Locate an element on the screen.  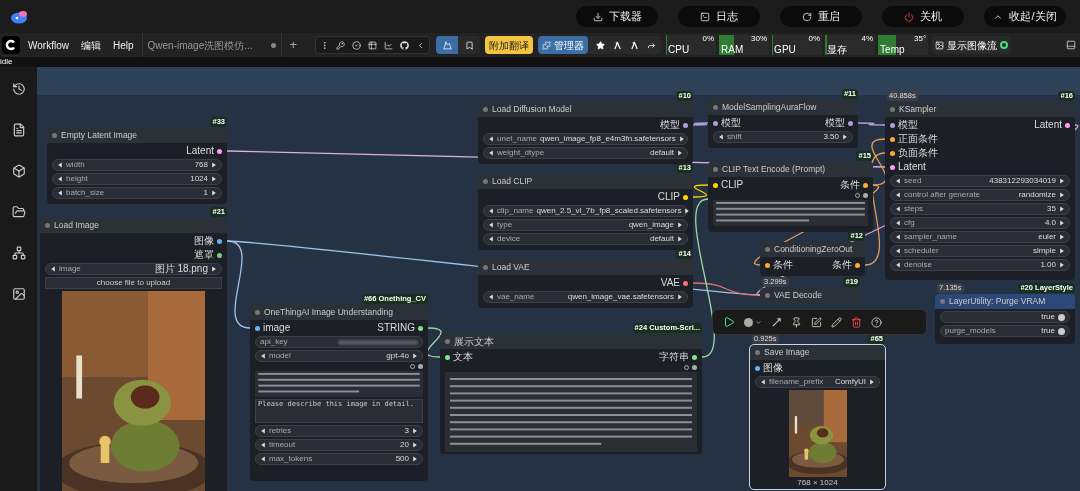
header-button: 日志 is located at coordinates (719, 16).